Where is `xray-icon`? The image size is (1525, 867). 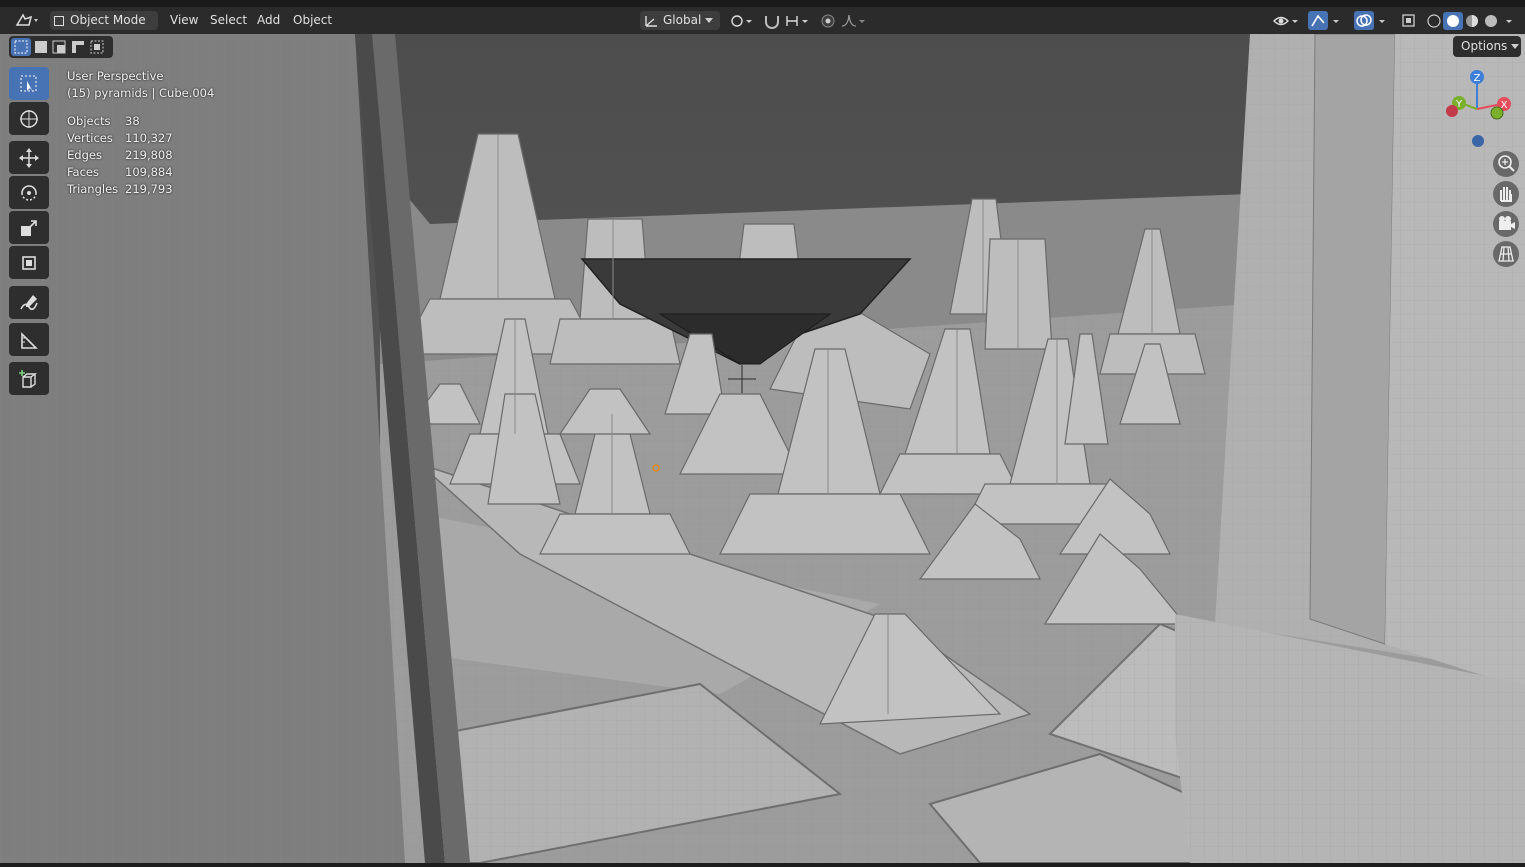 xray-icon is located at coordinates (1408, 20).